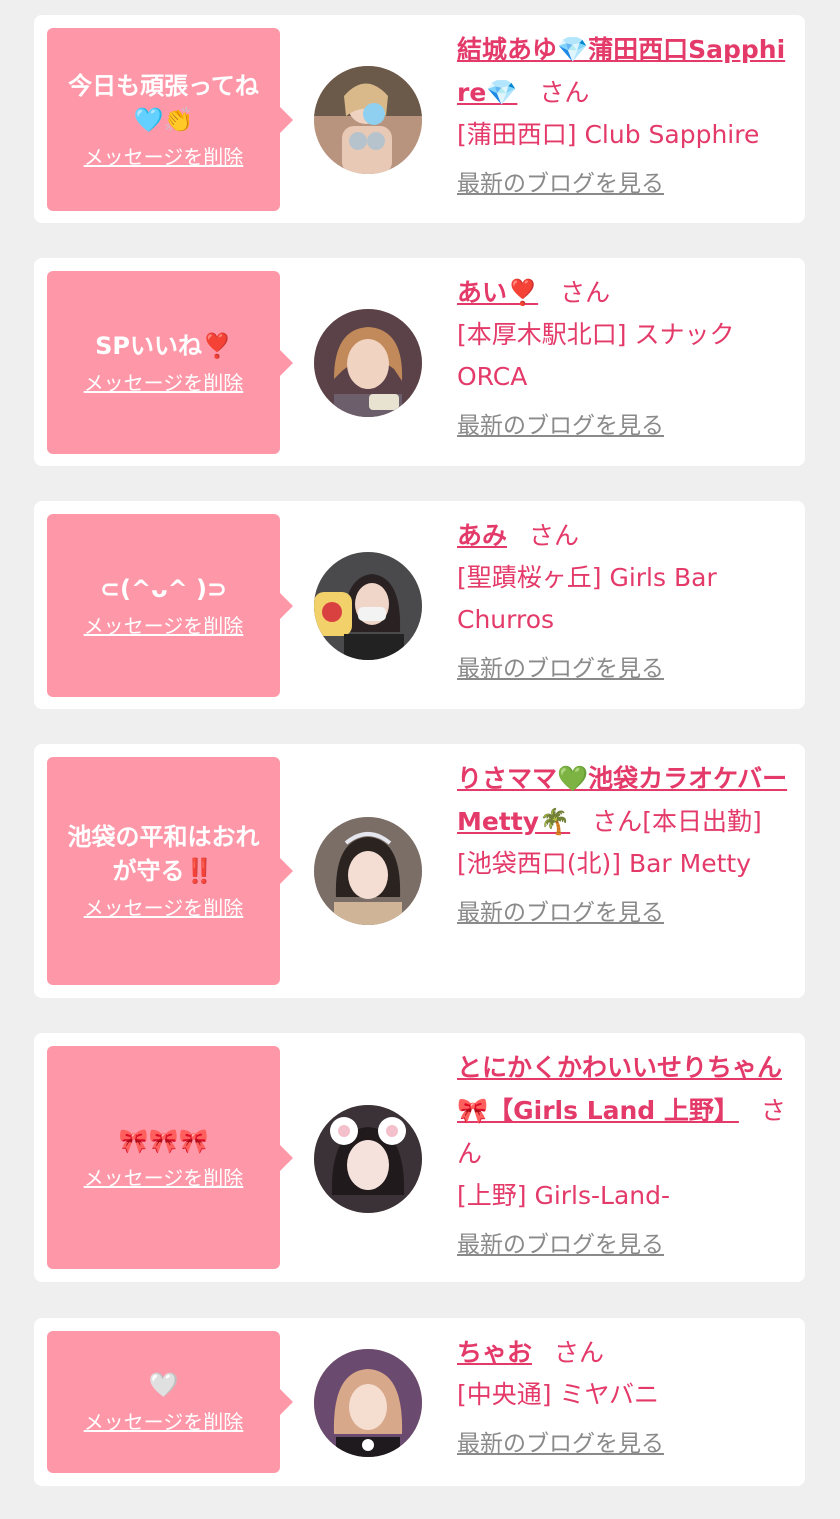  Describe the element at coordinates (608, 134) in the screenshot. I see `shop-name: [蒲田西口] Club Sapphire` at that location.